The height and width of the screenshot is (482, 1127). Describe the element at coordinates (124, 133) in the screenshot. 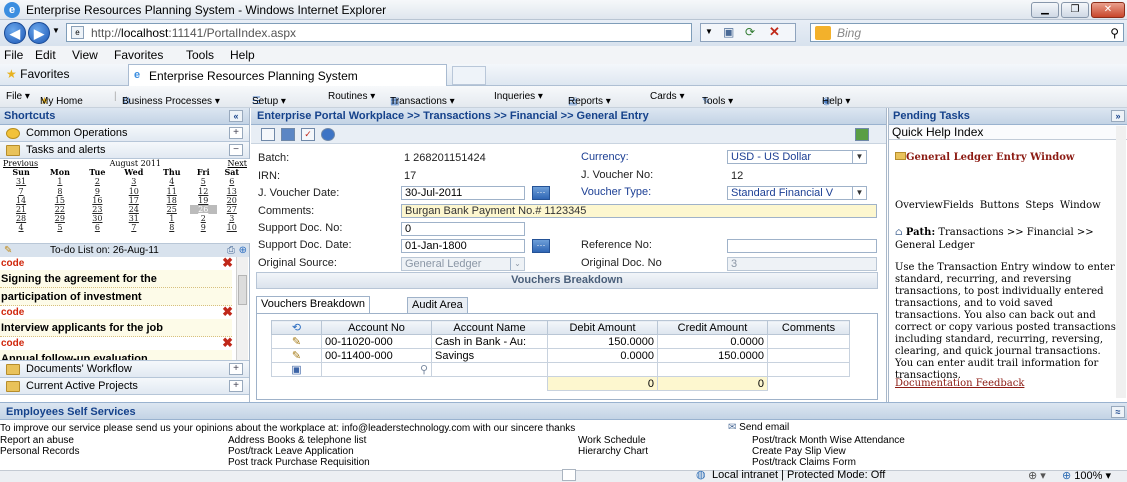

I see `section-common-operations: Common Operations +` at that location.